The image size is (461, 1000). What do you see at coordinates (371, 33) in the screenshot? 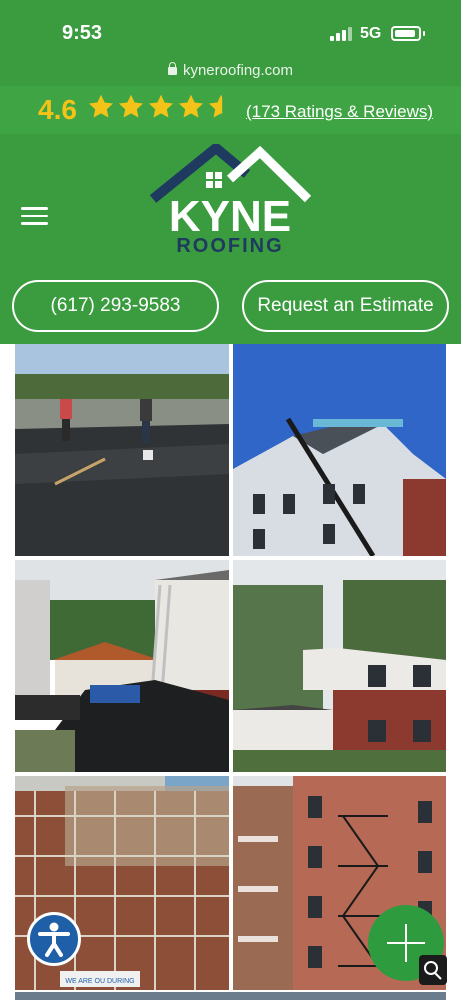
I see `network-label: 5G` at bounding box center [371, 33].